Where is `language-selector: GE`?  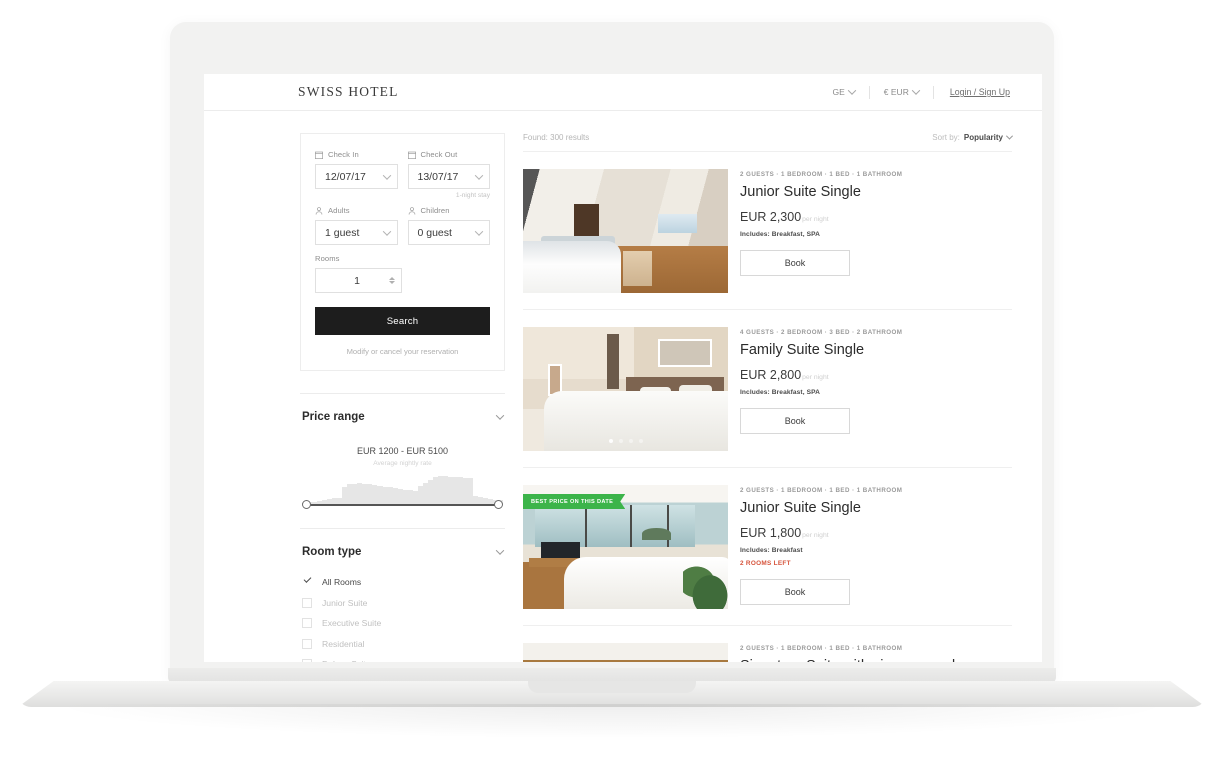
language-selector: GE is located at coordinates (844, 91).